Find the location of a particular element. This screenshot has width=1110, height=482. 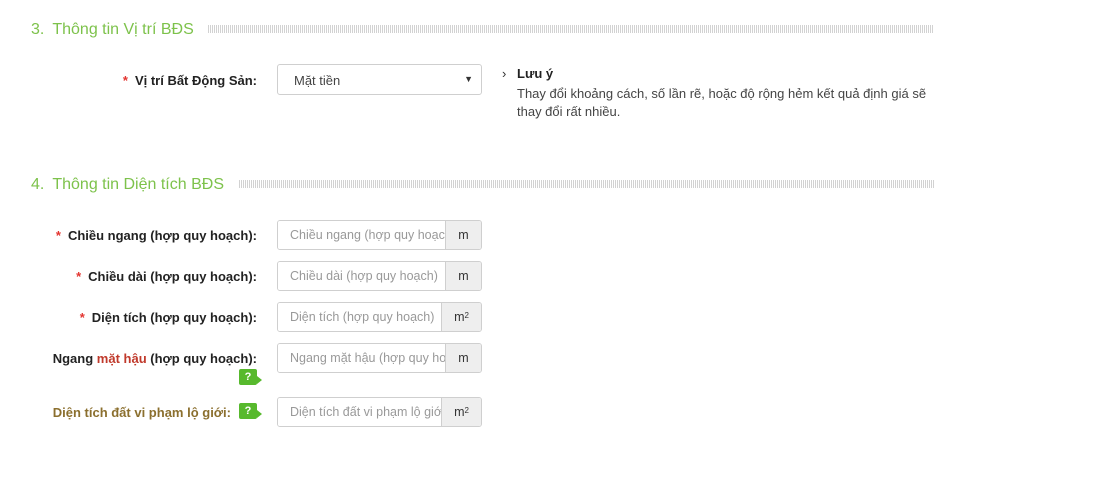

location-label: * Vị trí Bất Động Sản: is located at coordinates (189, 80).